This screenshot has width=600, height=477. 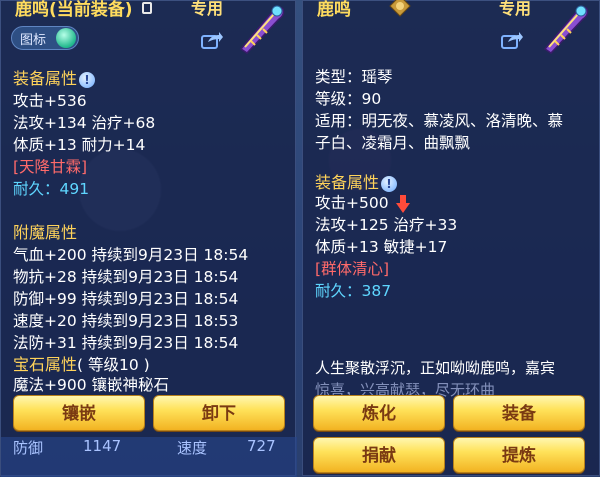 What do you see at coordinates (386, 225) in the screenshot?
I see `attr-line: 法攻+125 治疗+33` at bounding box center [386, 225].